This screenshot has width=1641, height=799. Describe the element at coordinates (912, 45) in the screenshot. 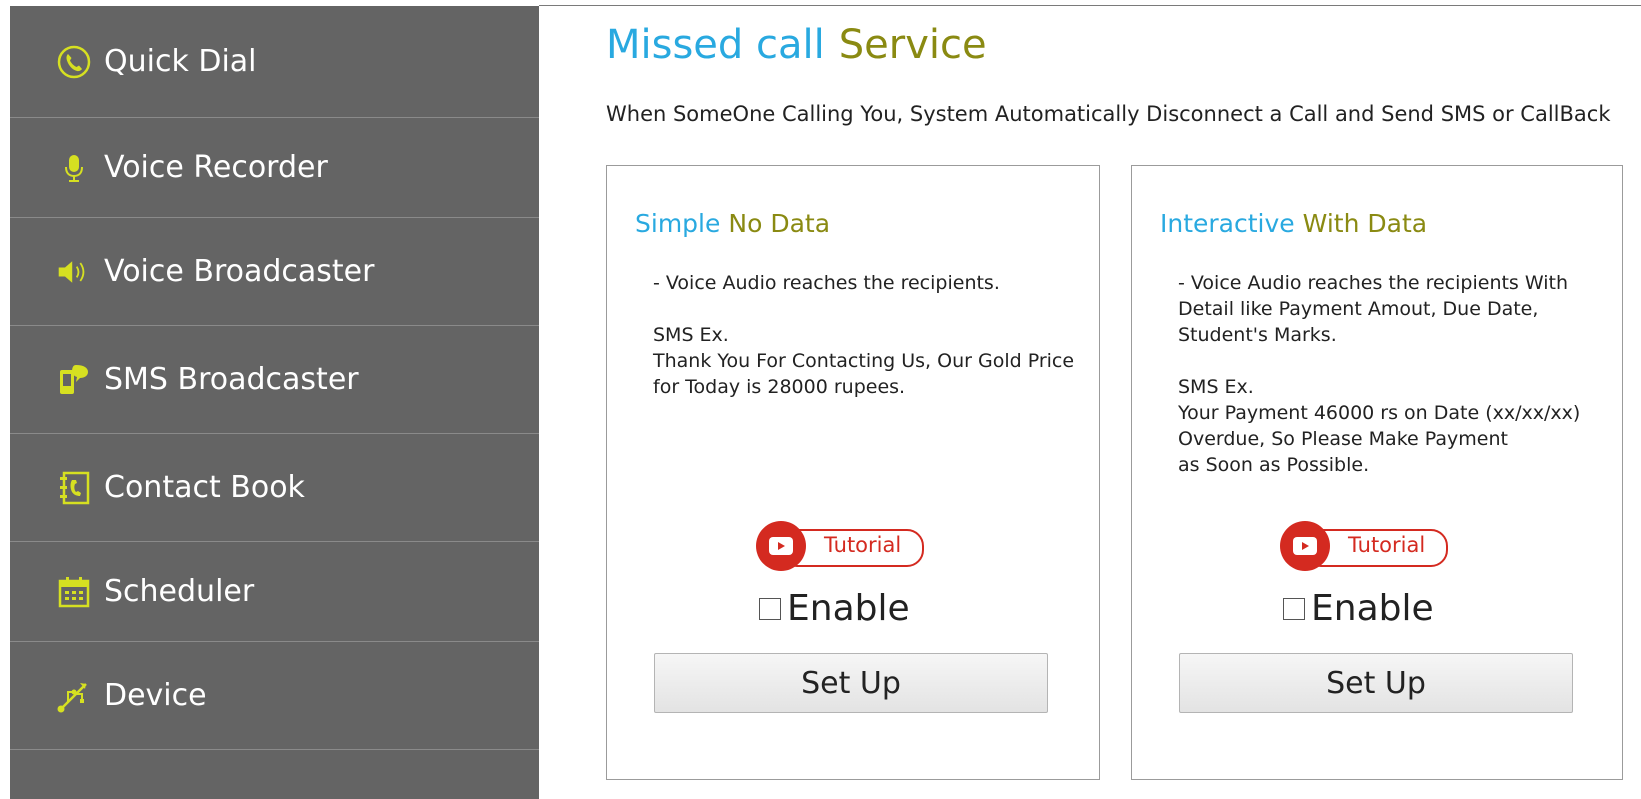

I see `page-title-part2: Service` at that location.